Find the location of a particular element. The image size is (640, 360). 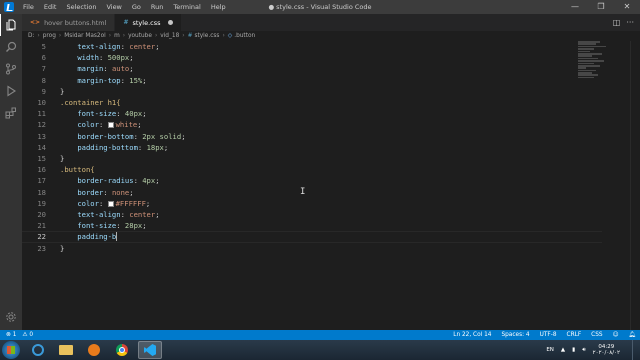

close-button: ✕ is located at coordinates (627, 7).